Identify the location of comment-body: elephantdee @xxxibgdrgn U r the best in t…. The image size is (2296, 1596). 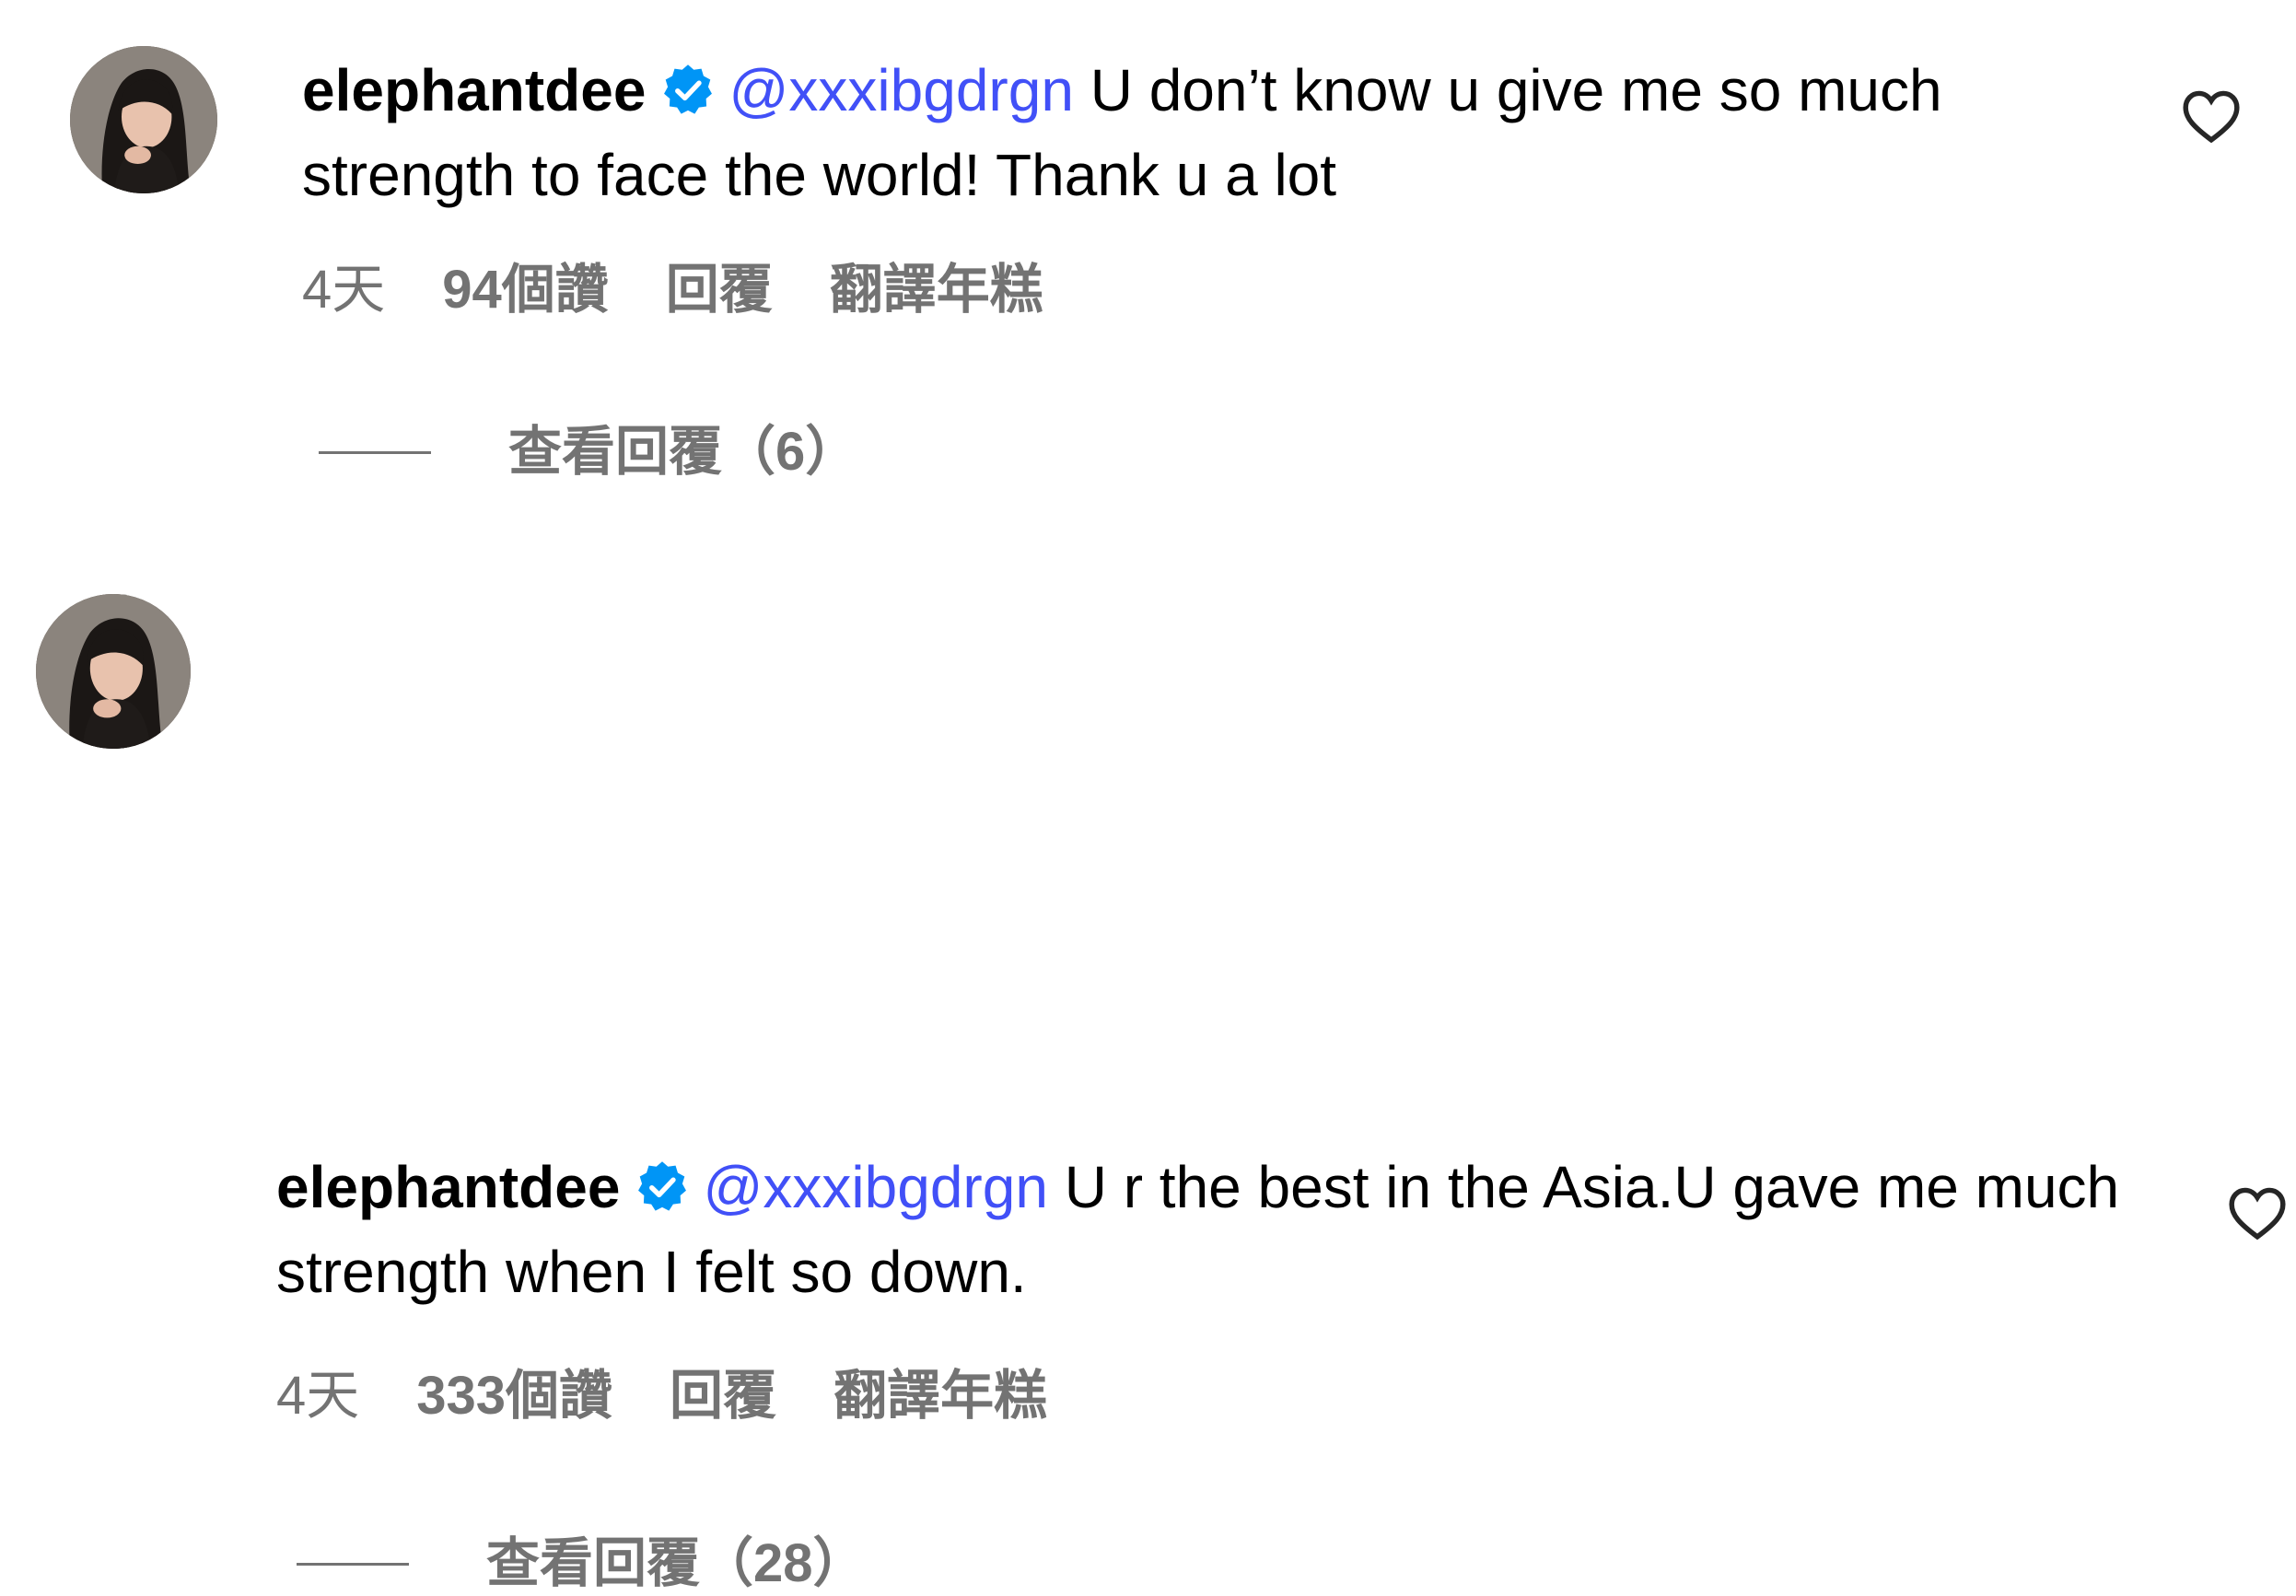
(1215, 1230).